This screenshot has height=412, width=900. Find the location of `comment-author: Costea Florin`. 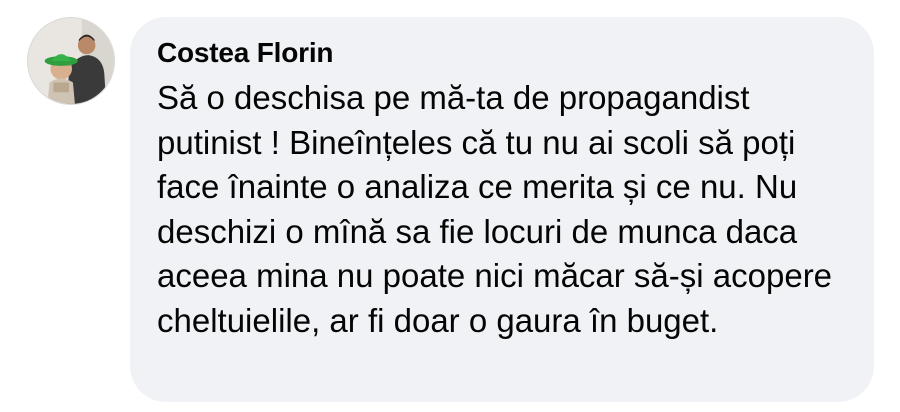

comment-author: Costea Florin is located at coordinates (505, 53).